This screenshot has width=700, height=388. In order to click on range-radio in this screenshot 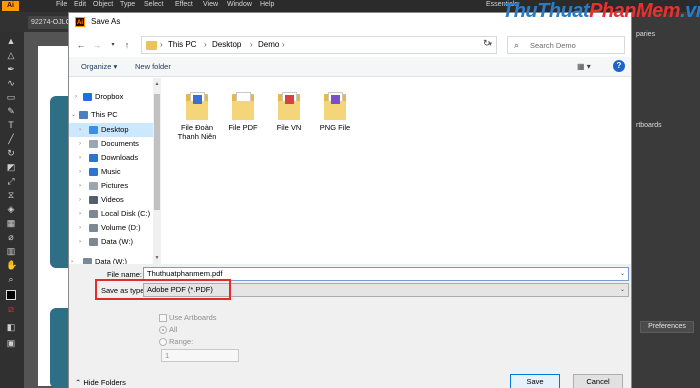, I will do `click(163, 342)`.